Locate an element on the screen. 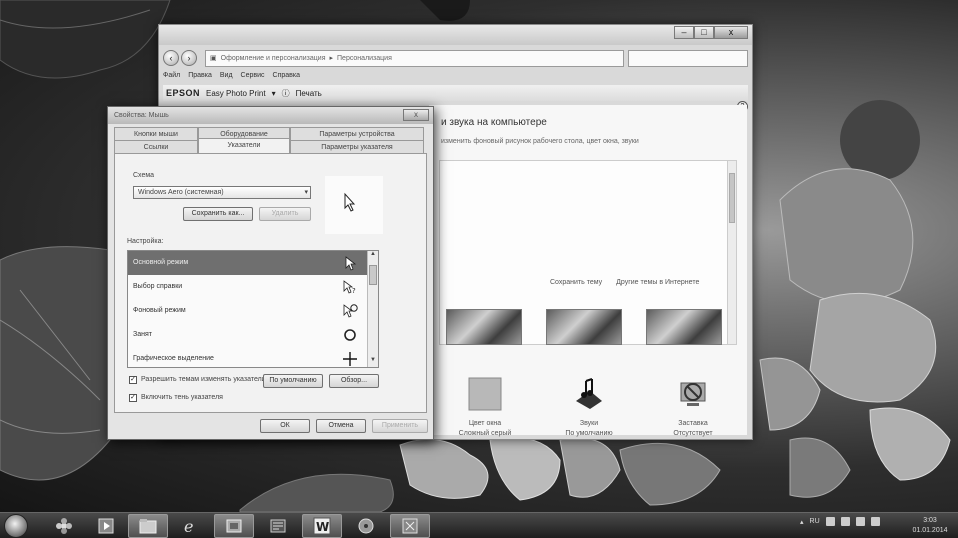 This screenshot has width=958, height=538. help-cursor-icon: ? is located at coordinates (349, 287).